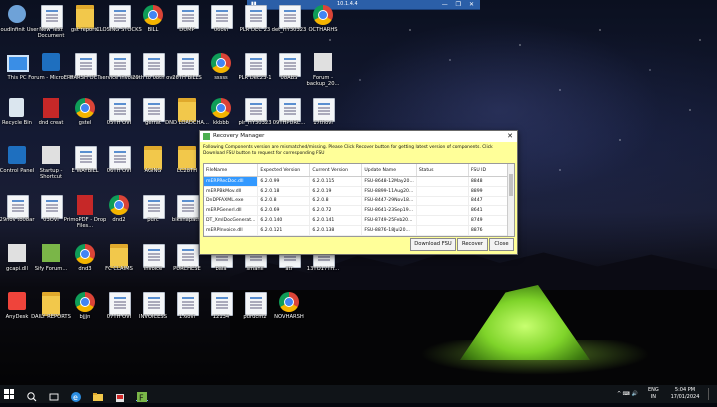 The height and width of the screenshot is (407, 717). I want to click on pdf-icon, so click(51, 108).